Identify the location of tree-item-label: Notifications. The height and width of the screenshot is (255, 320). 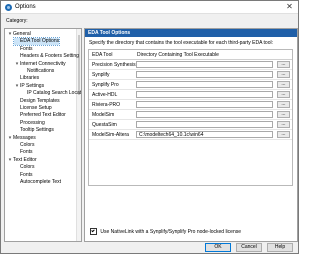
(41, 71).